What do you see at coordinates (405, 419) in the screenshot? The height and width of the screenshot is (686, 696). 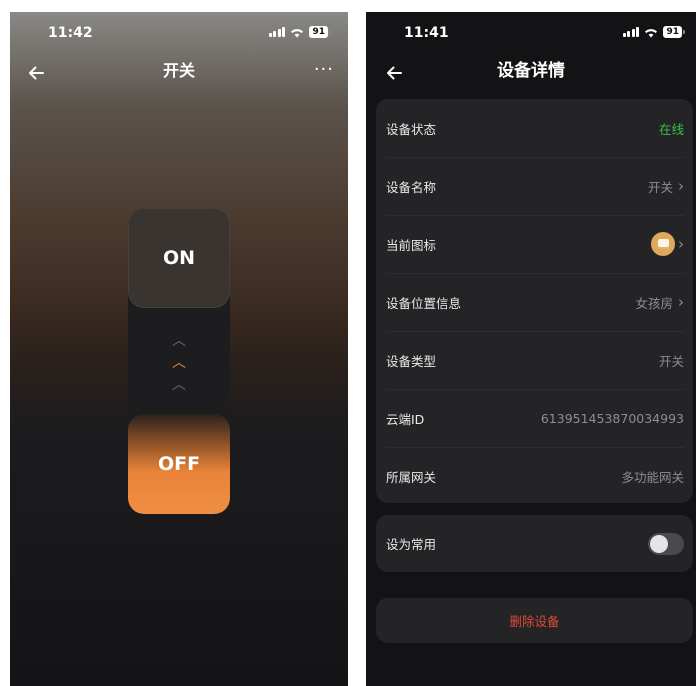 I see `row-label: 云端ID` at bounding box center [405, 419].